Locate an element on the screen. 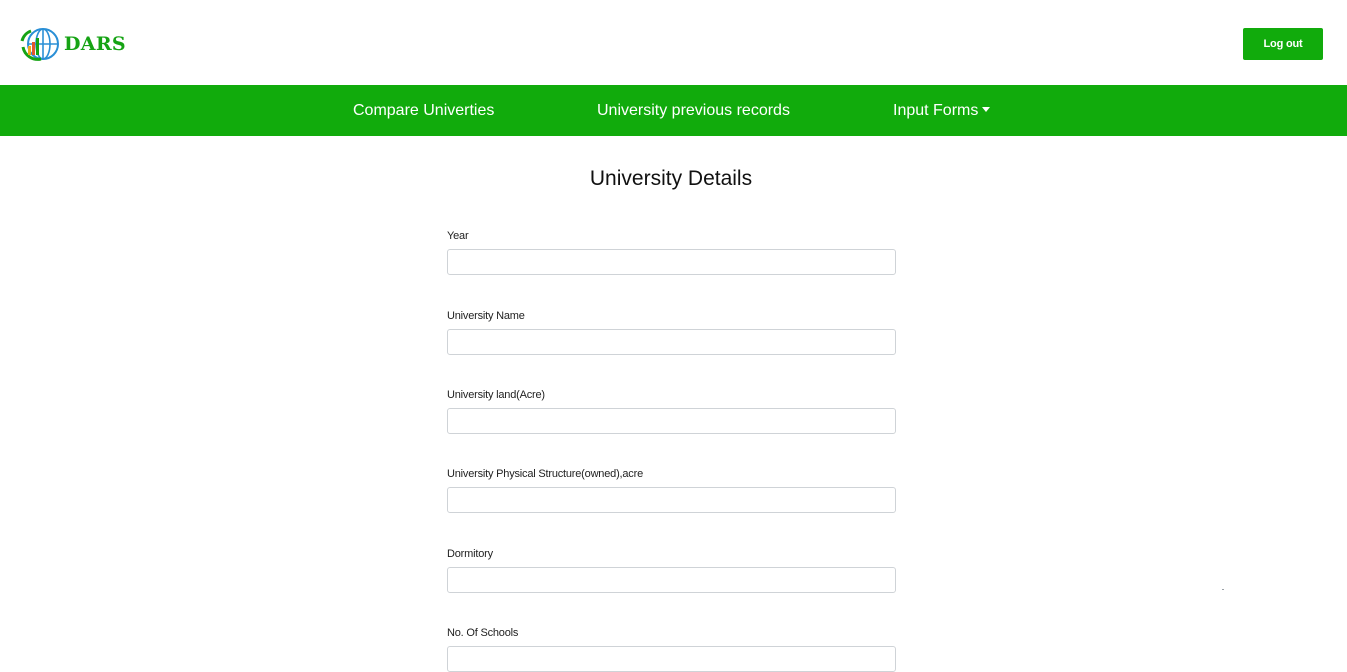 Image resolution: width=1347 pixels, height=672 pixels. nav-item-compare-universities: Compare Univerties is located at coordinates (423, 110).